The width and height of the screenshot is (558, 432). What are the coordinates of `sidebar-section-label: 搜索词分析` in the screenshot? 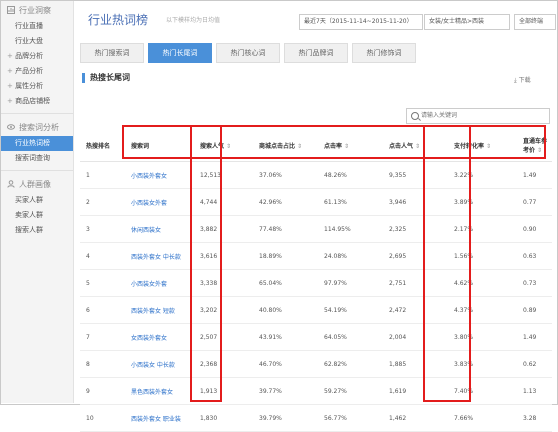 It's located at (39, 127).